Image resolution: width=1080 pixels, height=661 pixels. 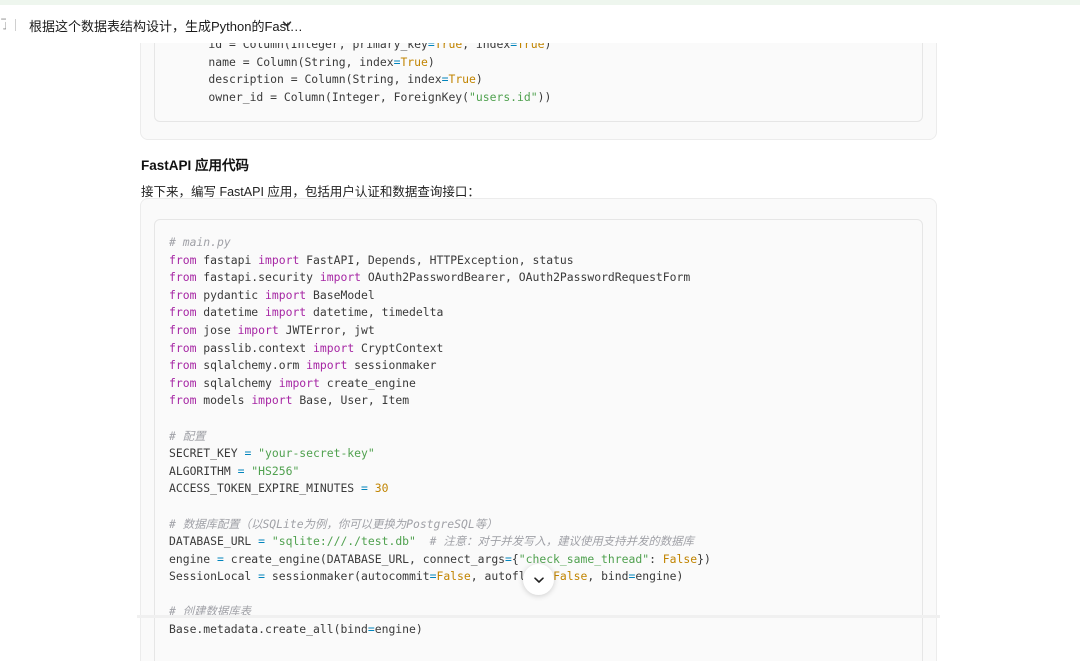 What do you see at coordinates (333, 523) in the screenshot?
I see `code-token: # 数据库配置（以SQLite为例，你可以更换为PostgreSQL等）` at bounding box center [333, 523].